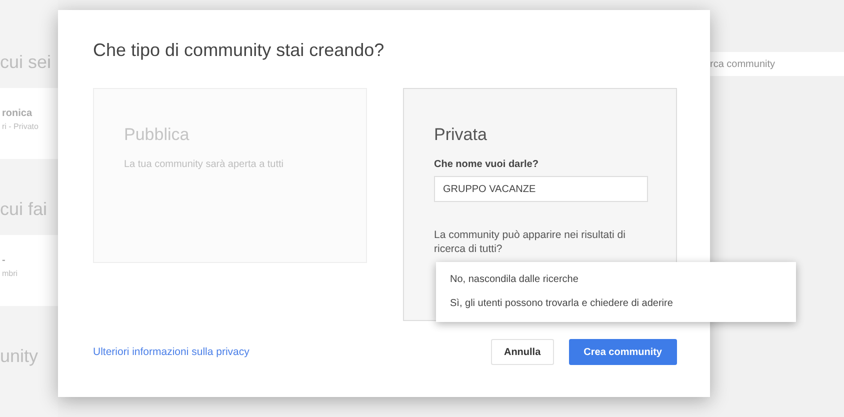  Describe the element at coordinates (461, 135) in the screenshot. I see `card-title: Privata` at that location.